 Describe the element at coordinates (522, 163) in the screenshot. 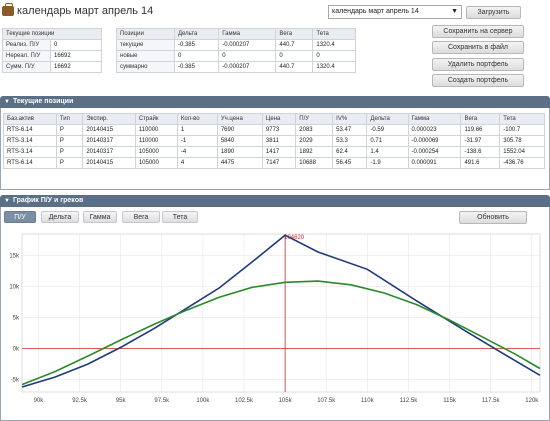

I see `positions-cell: -436.76` at that location.